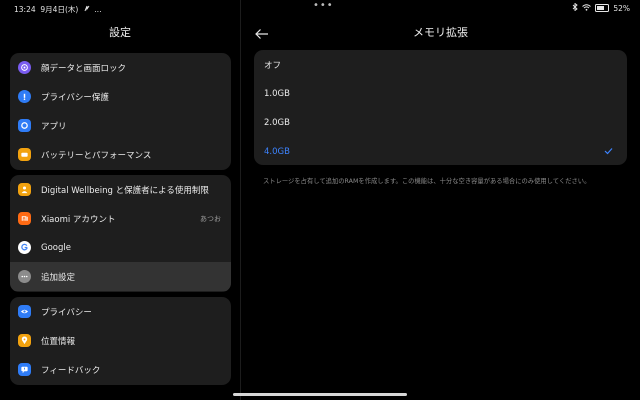 The width and height of the screenshot is (640, 400). Describe the element at coordinates (120, 32) in the screenshot. I see `page-title: 設定` at that location.